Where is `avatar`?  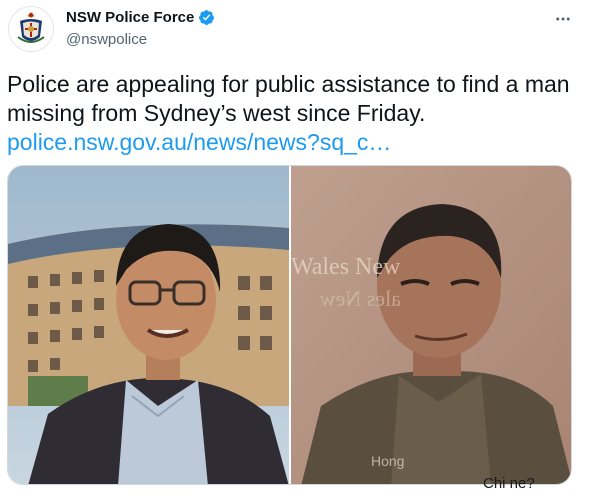
avatar is located at coordinates (31, 29).